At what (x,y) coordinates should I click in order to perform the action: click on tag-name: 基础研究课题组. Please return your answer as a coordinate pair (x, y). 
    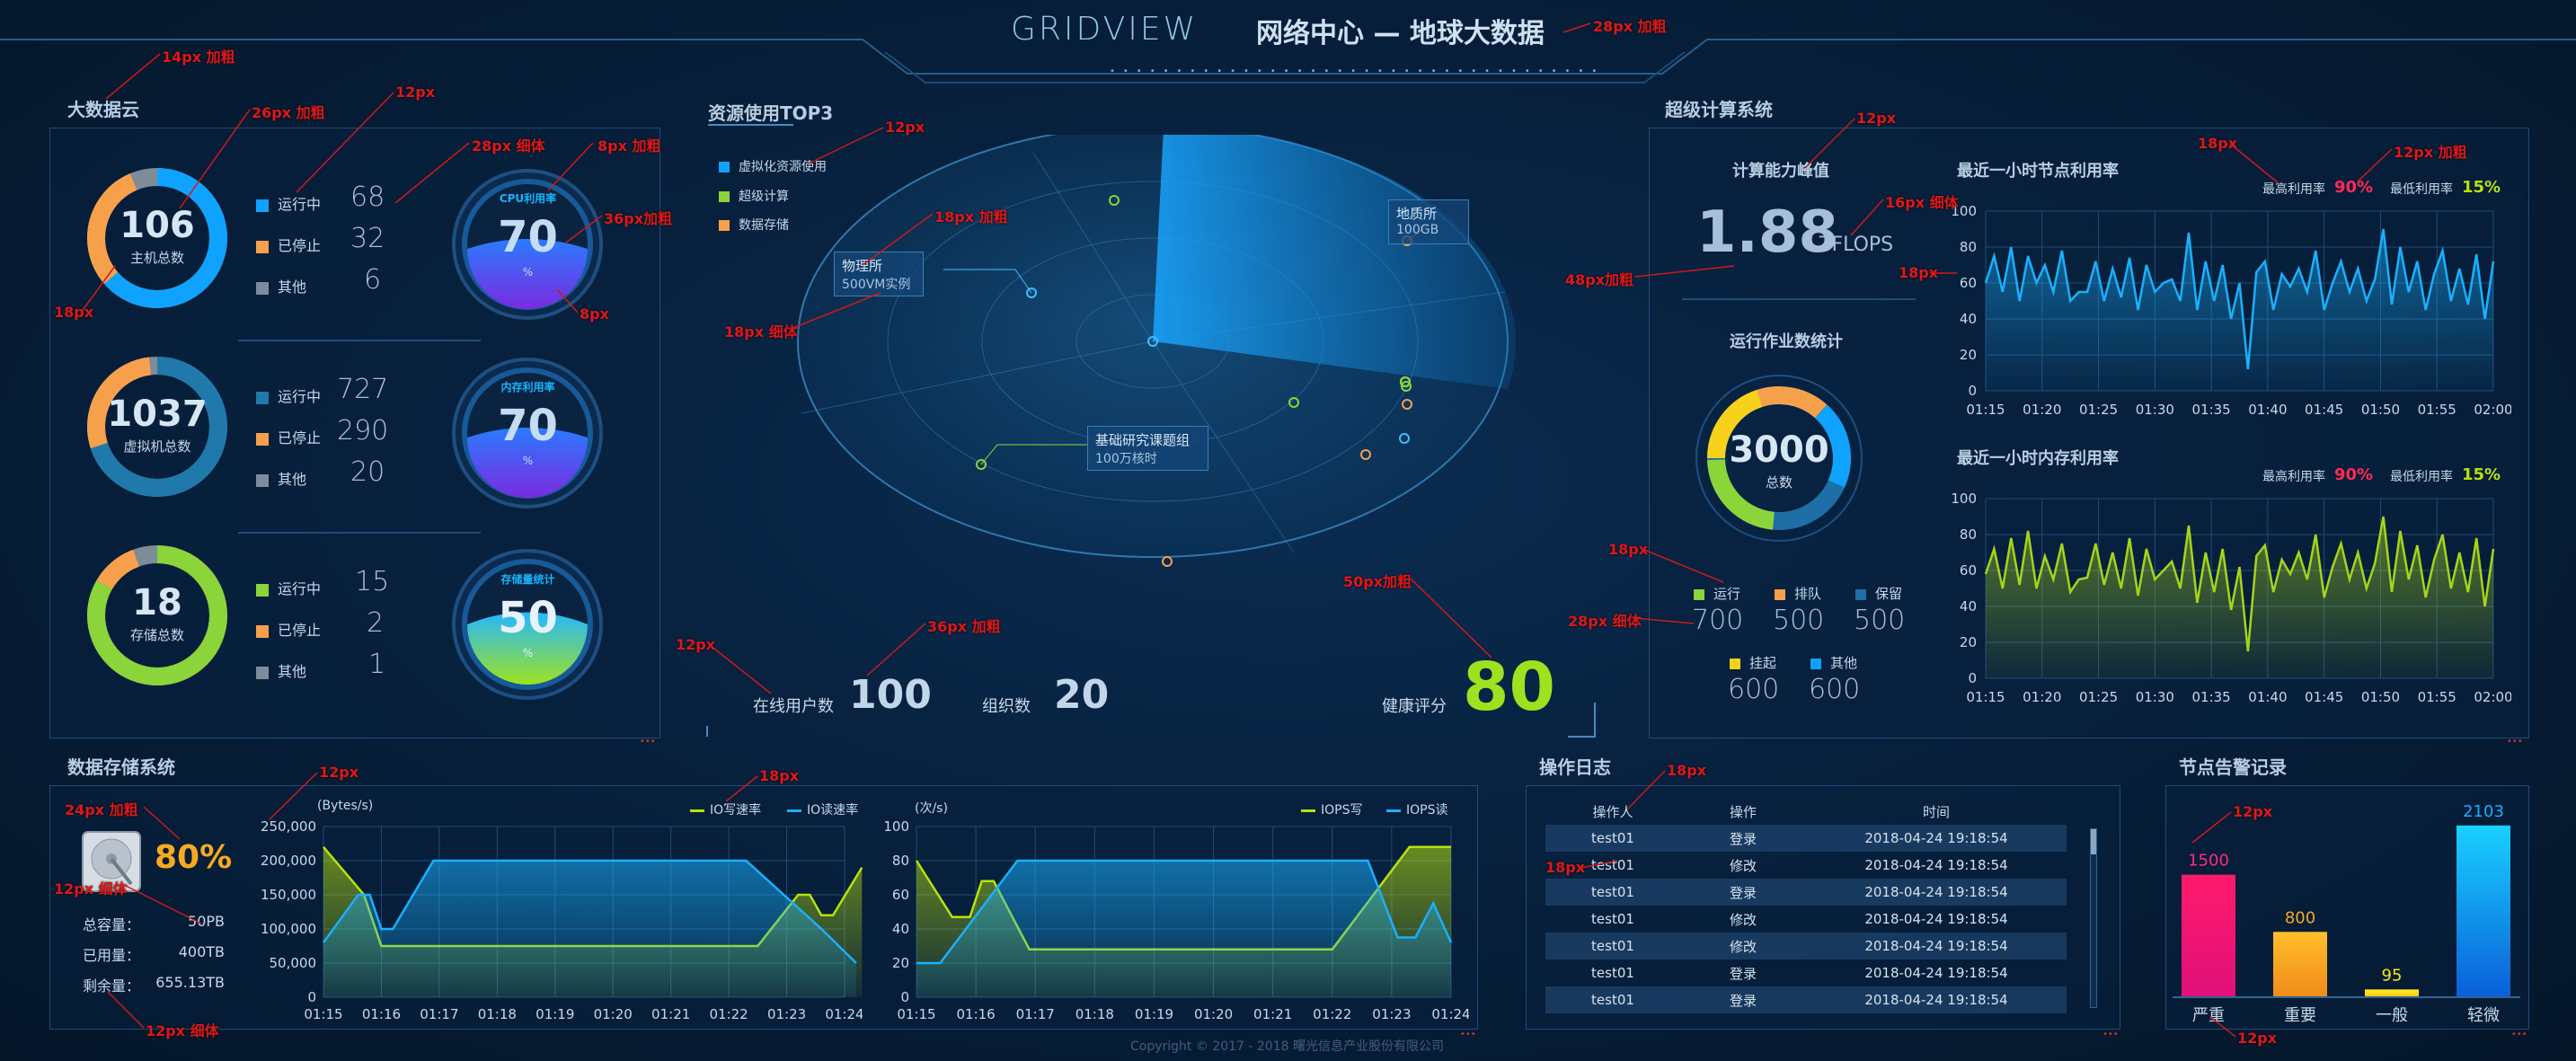
    Looking at the image, I should click on (1143, 440).